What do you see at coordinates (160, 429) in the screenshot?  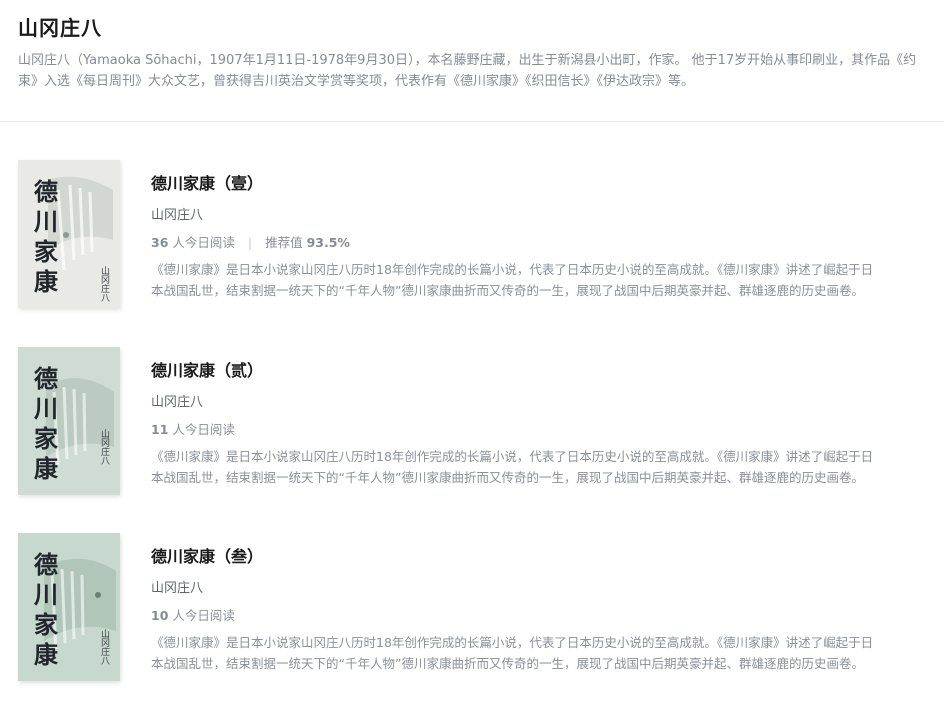 I see `readers-count: 11` at bounding box center [160, 429].